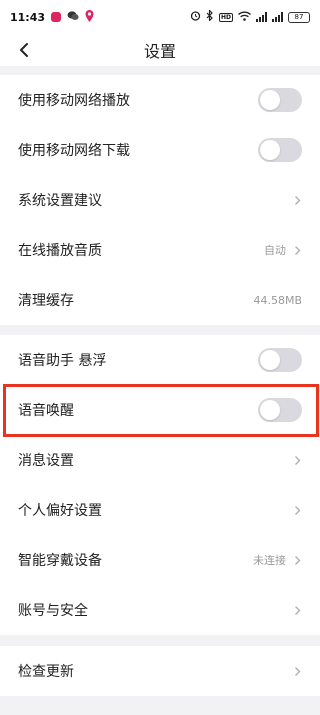  What do you see at coordinates (269, 560) in the screenshot?
I see `row-value: 未连接` at bounding box center [269, 560].